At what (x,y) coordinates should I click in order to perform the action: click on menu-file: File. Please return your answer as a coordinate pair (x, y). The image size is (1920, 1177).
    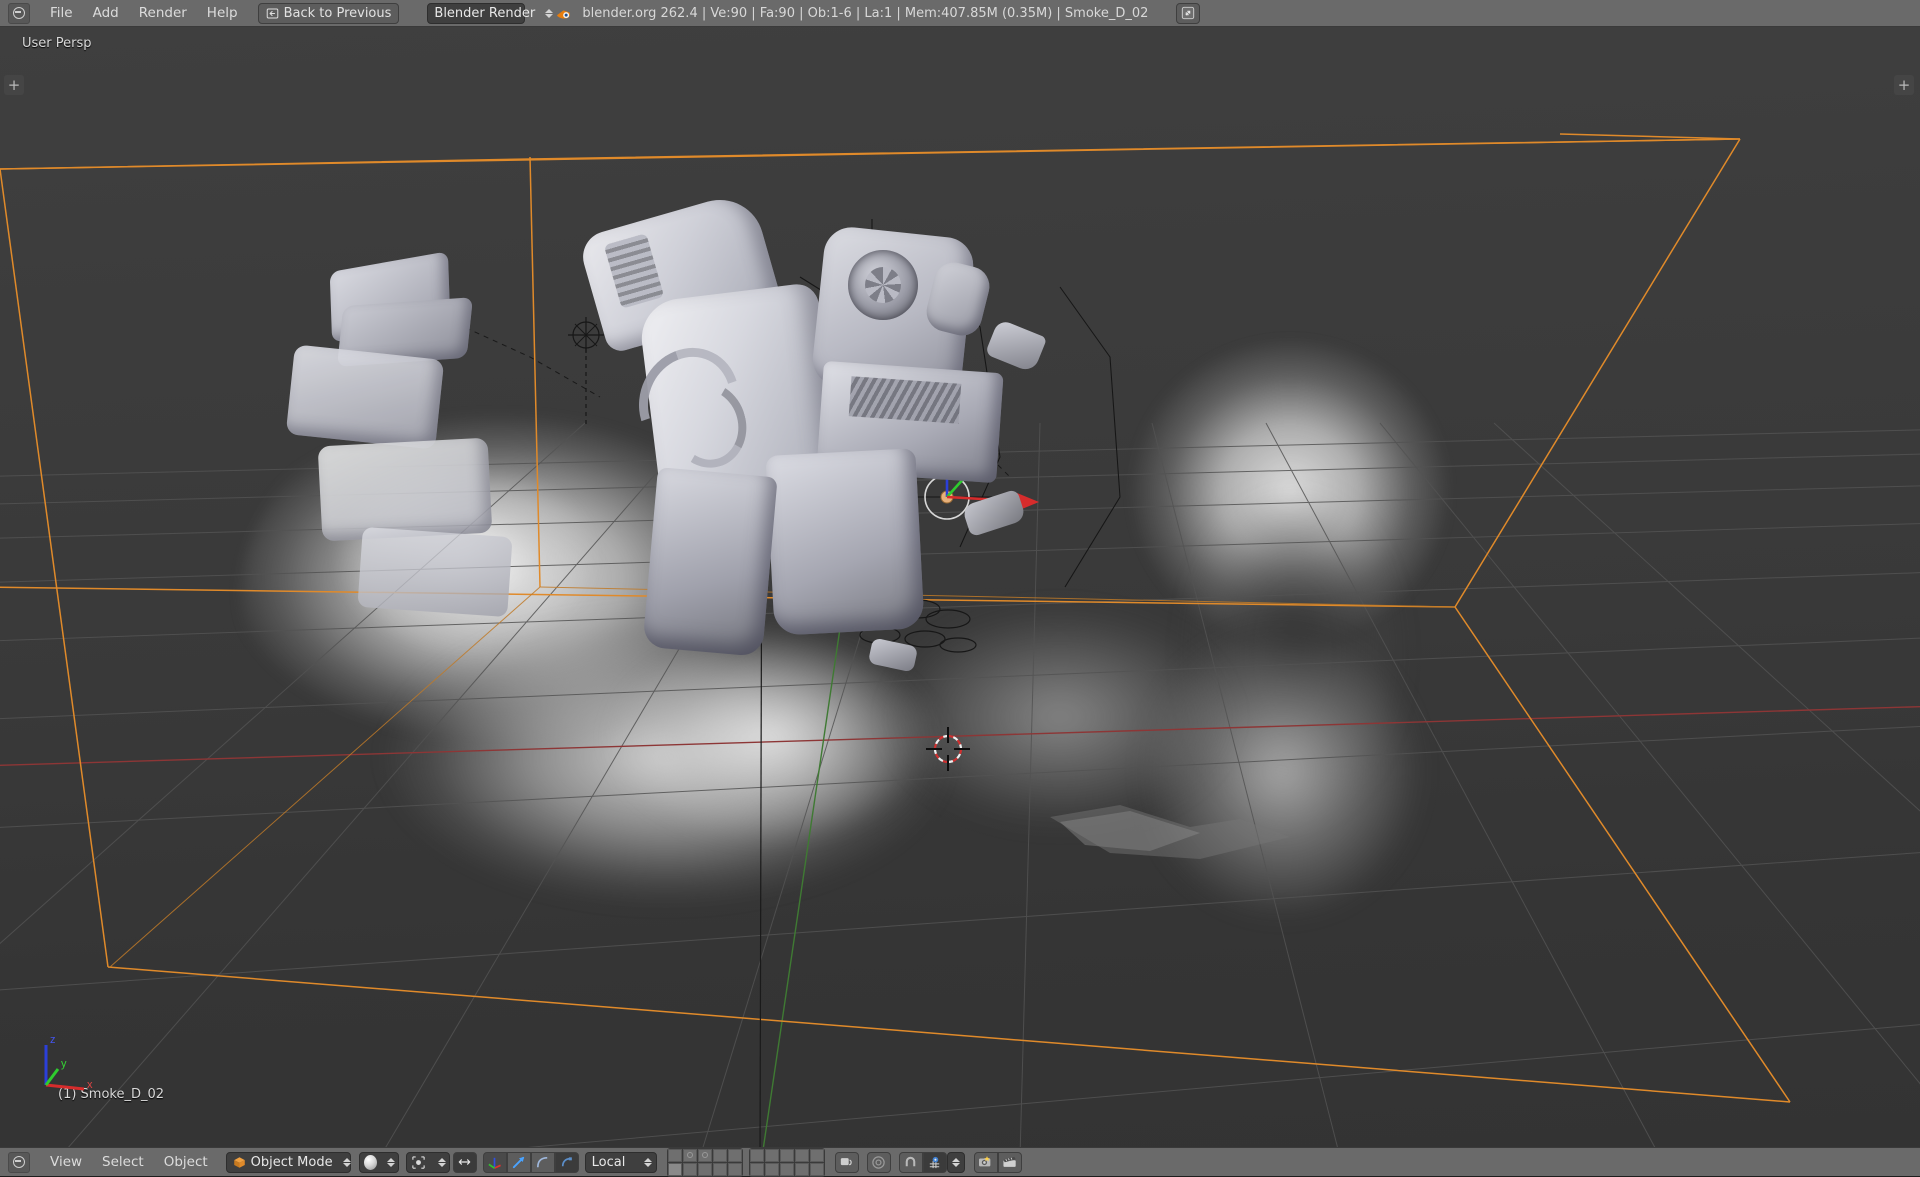
    Looking at the image, I should click on (61, 13).